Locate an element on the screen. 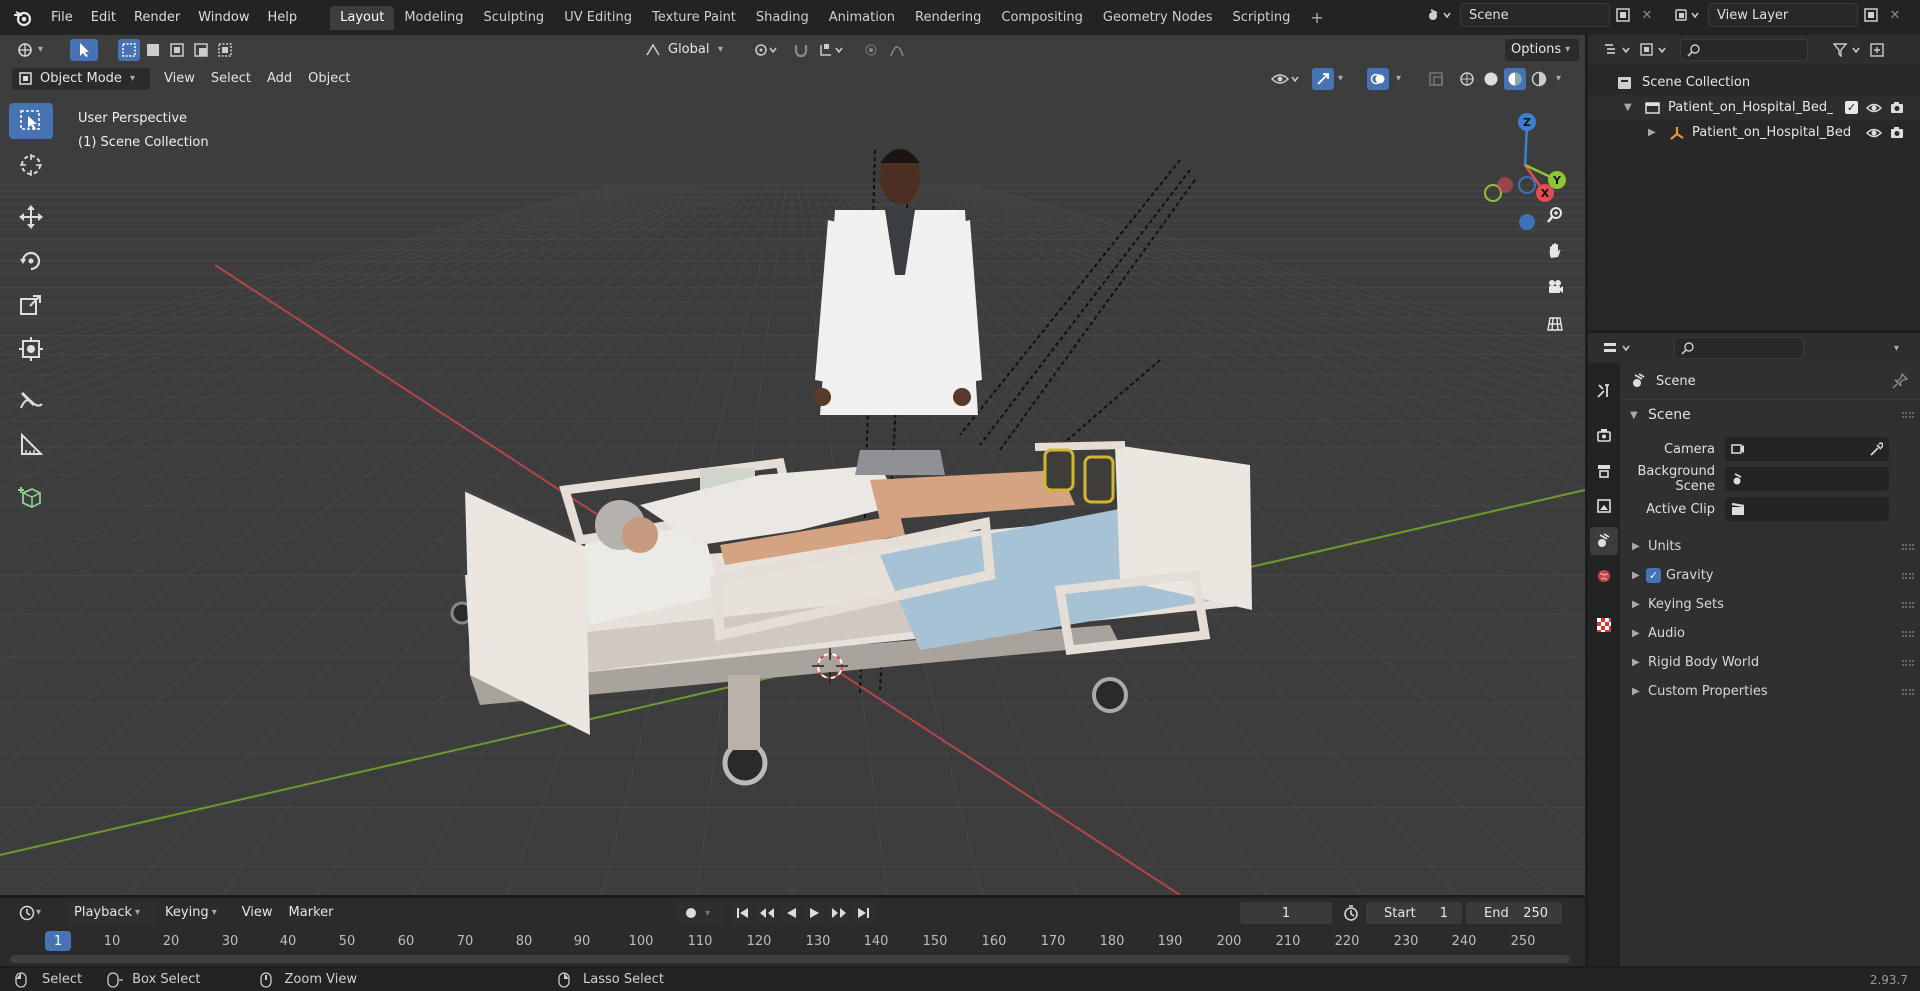 The height and width of the screenshot is (991, 1920). tab-view-layer-icon is located at coordinates (1604, 506).